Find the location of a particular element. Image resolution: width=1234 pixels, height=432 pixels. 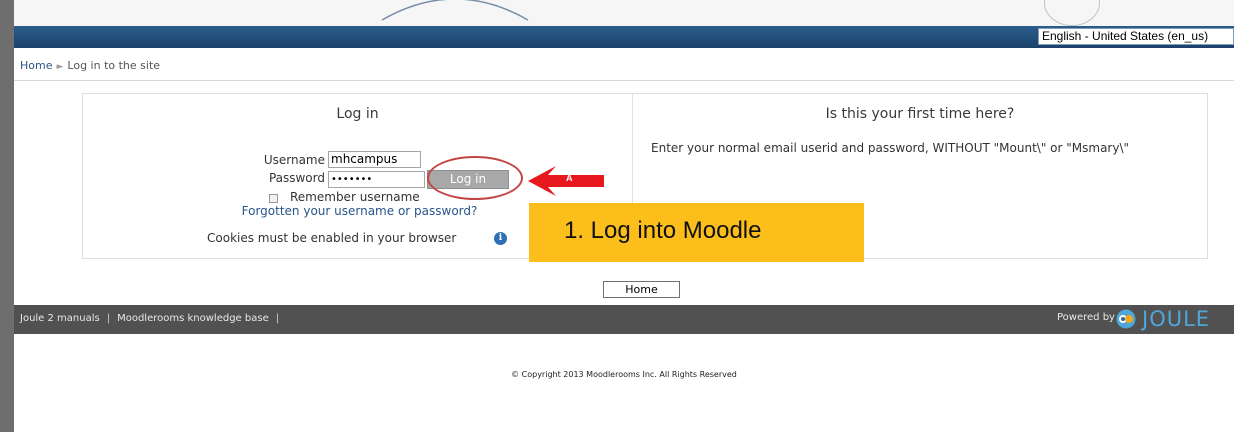

breadcrumb-home-link: Home is located at coordinates (36, 65).